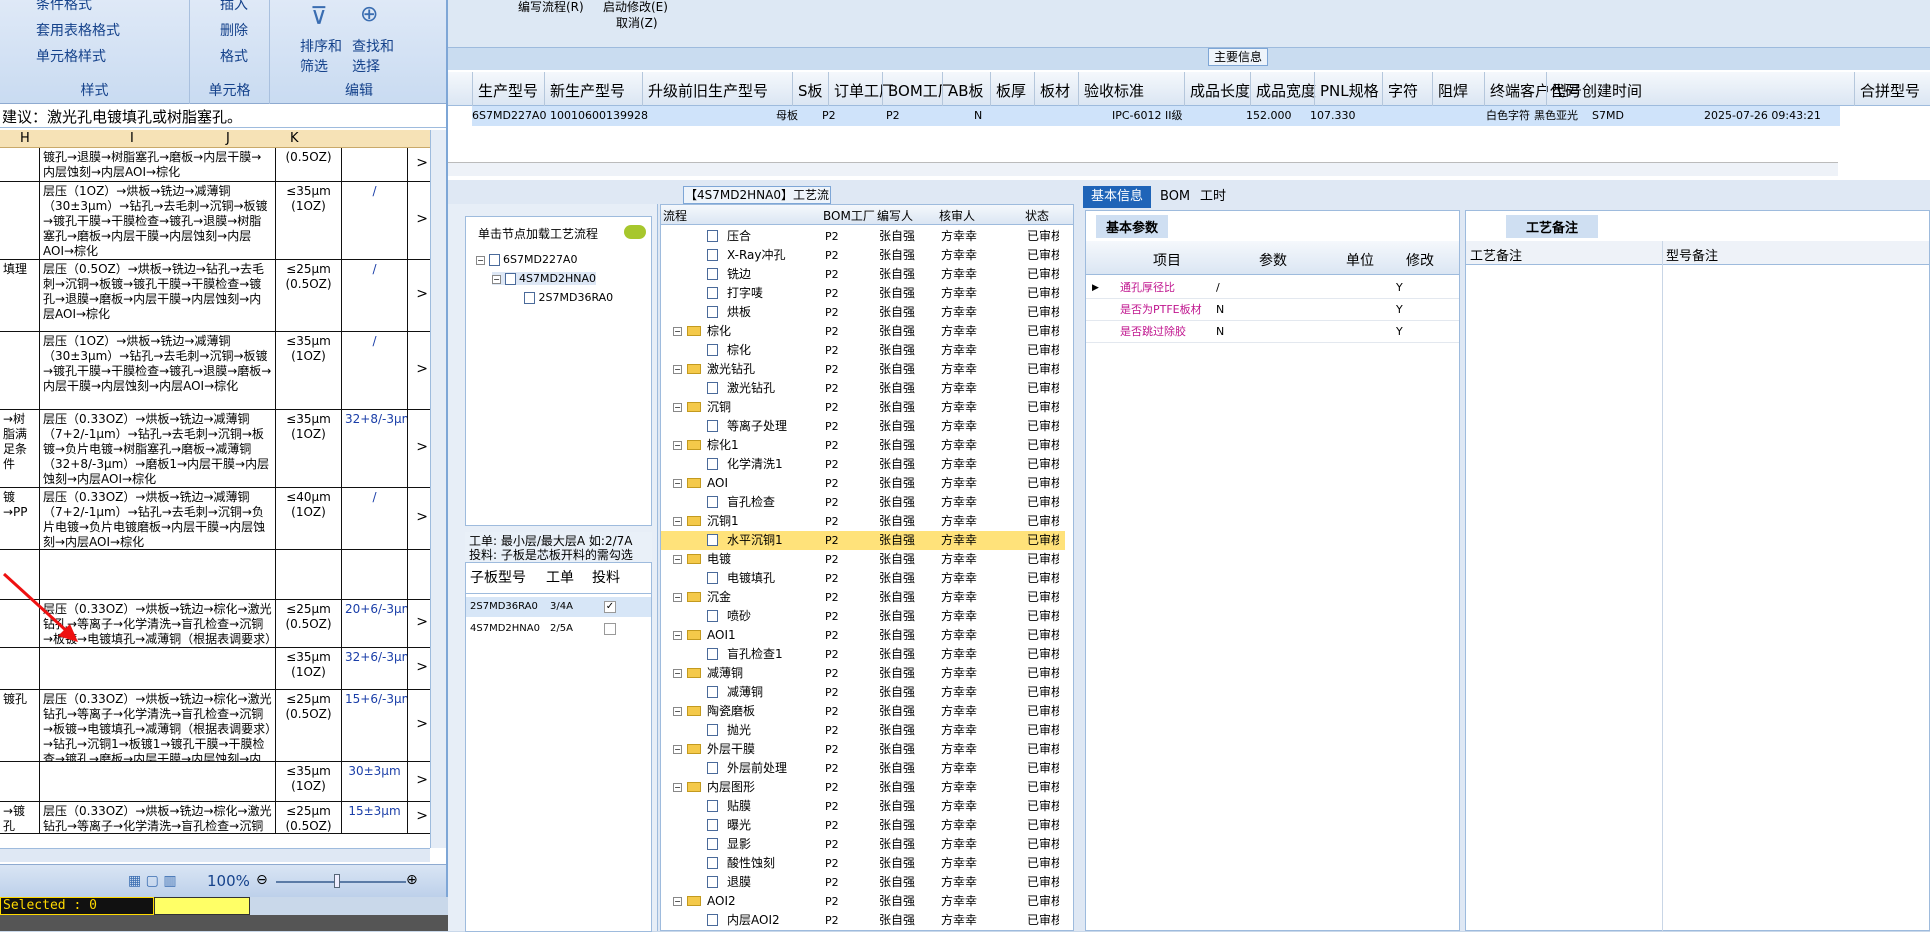 The image size is (1930, 932). What do you see at coordinates (863, 863) in the screenshot?
I see `flow-row: 酸性蚀刻 P2 张自强 方幸幸 已审核` at bounding box center [863, 863].